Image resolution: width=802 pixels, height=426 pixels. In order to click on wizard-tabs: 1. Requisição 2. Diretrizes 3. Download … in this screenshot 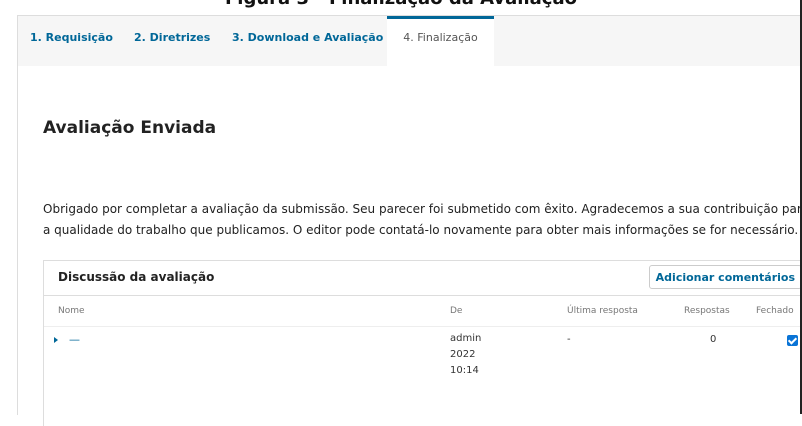, I will do `click(410, 41)`.